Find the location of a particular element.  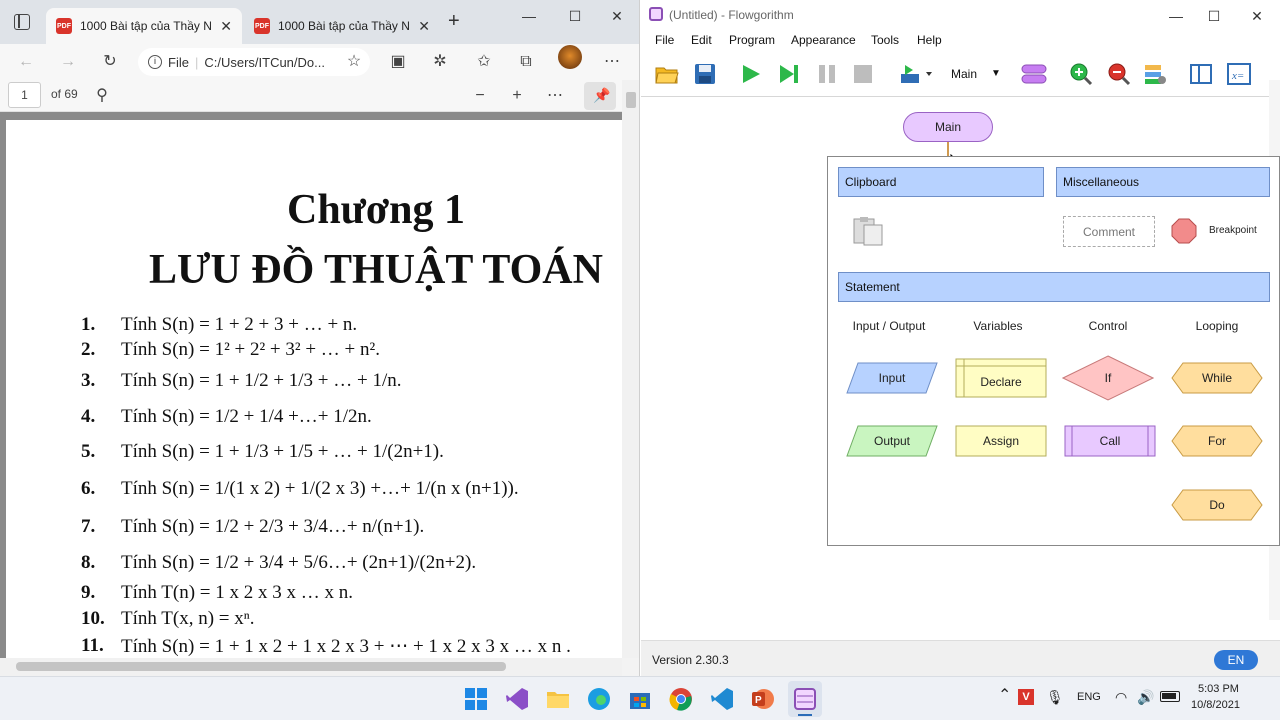

save-icon is located at coordinates (705, 74).